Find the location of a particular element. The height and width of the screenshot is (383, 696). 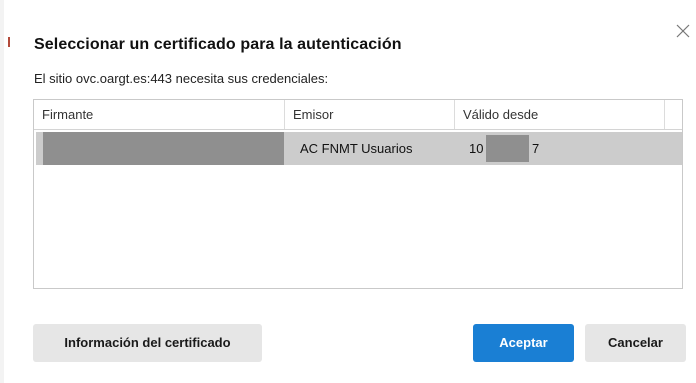

close-icon-glyph is located at coordinates (683, 31).